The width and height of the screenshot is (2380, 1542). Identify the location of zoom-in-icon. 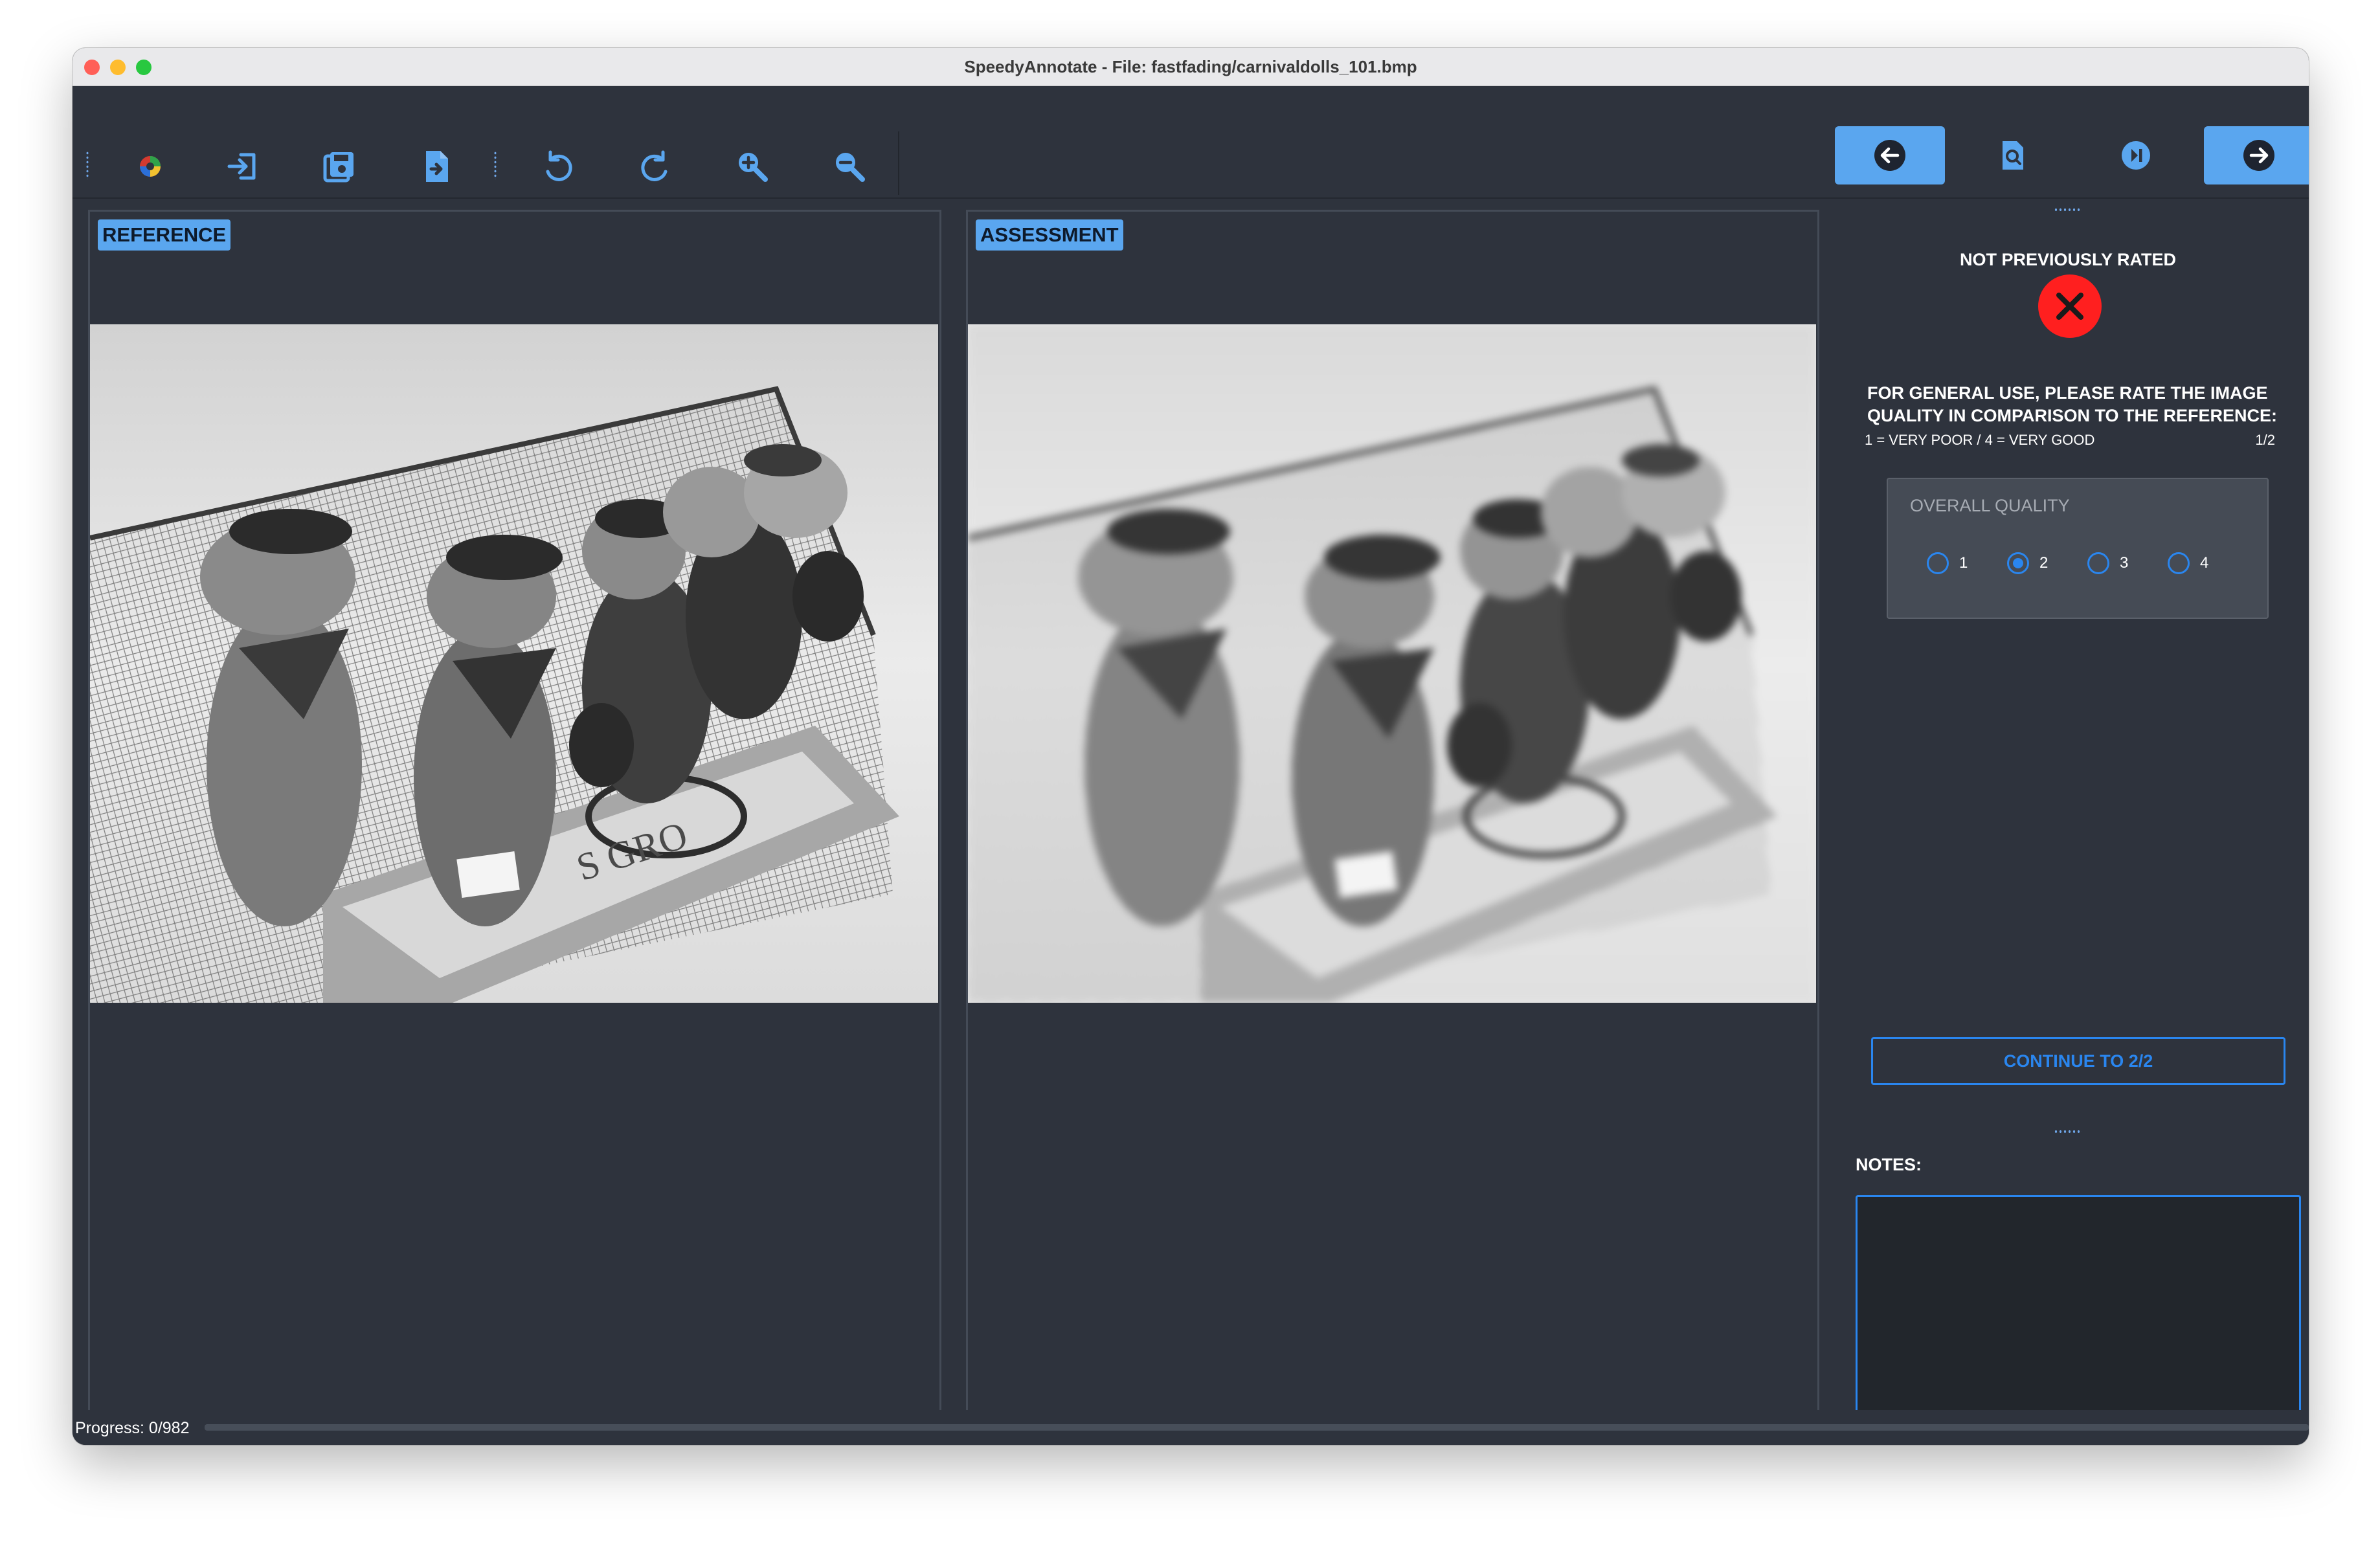
(752, 166).